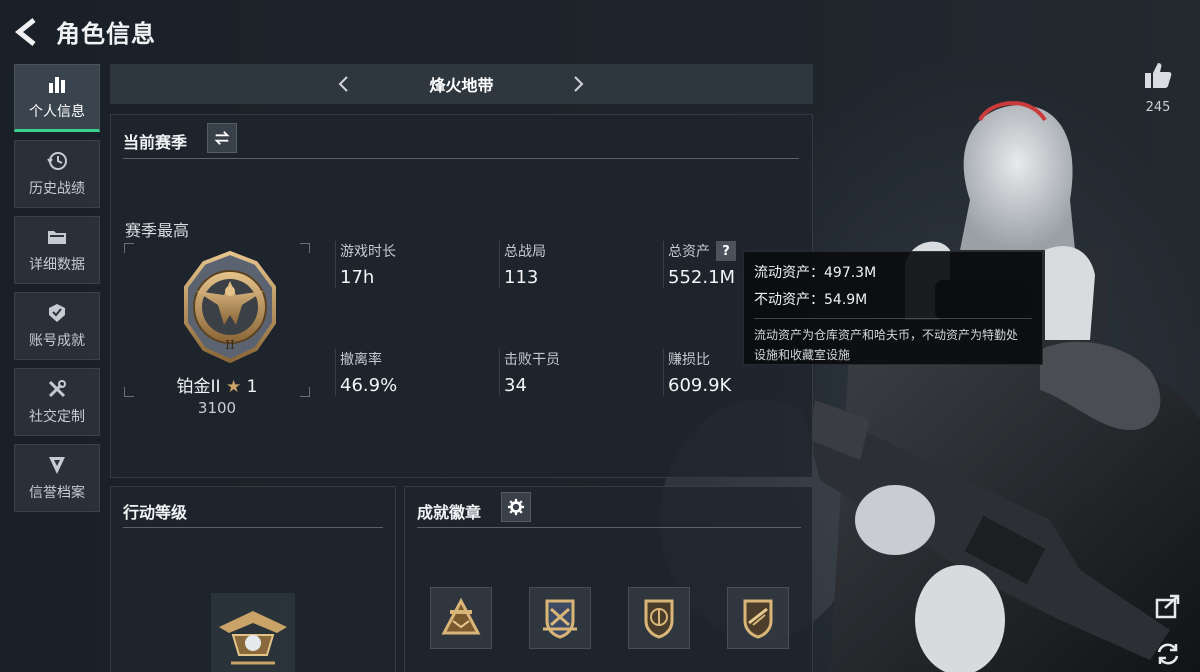 The image size is (1200, 672). What do you see at coordinates (726, 251) in the screenshot?
I see `help-question-icon: ?` at bounding box center [726, 251].